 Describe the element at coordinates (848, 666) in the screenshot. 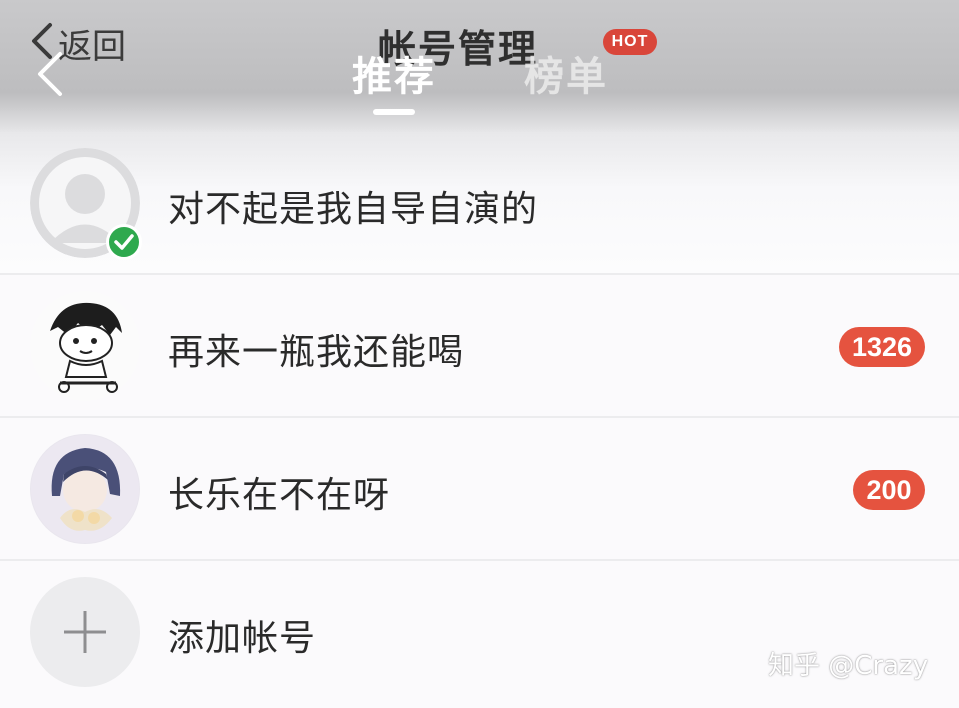

I see `watermark: 知乎 @Crazy` at that location.